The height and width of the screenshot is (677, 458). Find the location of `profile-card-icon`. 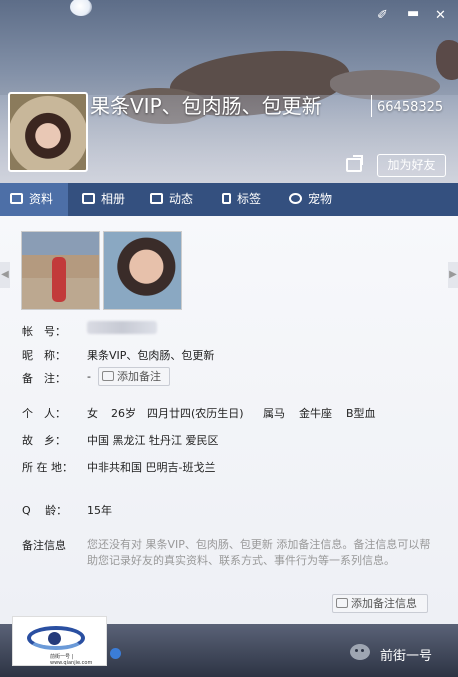

profile-card-icon is located at coordinates (16, 198).